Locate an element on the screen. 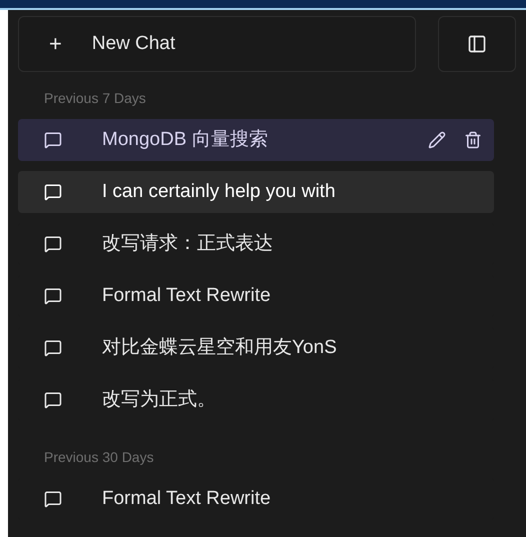 The image size is (526, 537). chat-title: 改写请求：正式表达 is located at coordinates (188, 244).